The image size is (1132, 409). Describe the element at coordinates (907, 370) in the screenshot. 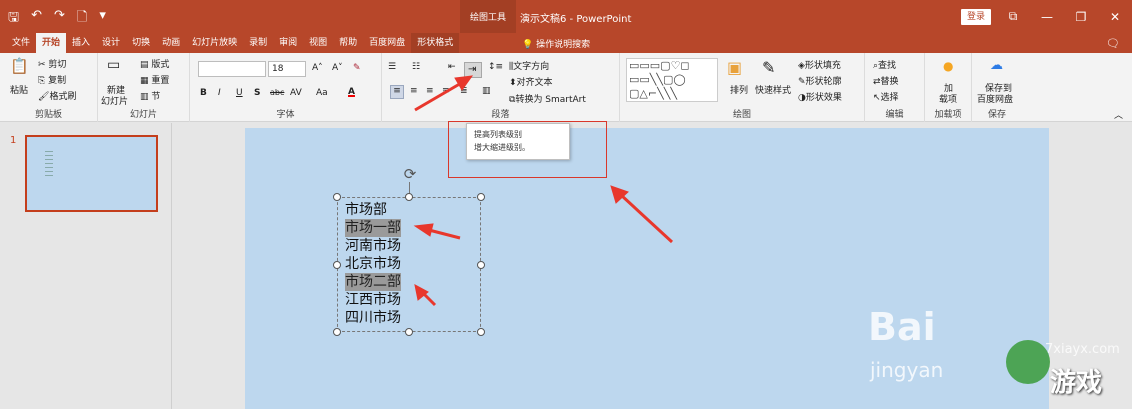

I see `watermark-jingyan: jingyan` at that location.